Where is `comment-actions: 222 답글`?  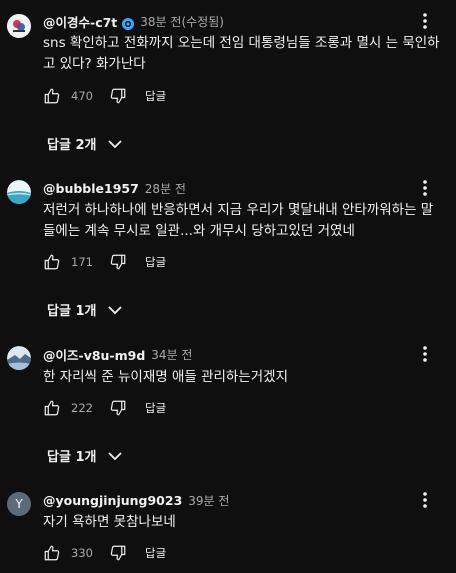 comment-actions: 222 답글 is located at coordinates (104, 408).